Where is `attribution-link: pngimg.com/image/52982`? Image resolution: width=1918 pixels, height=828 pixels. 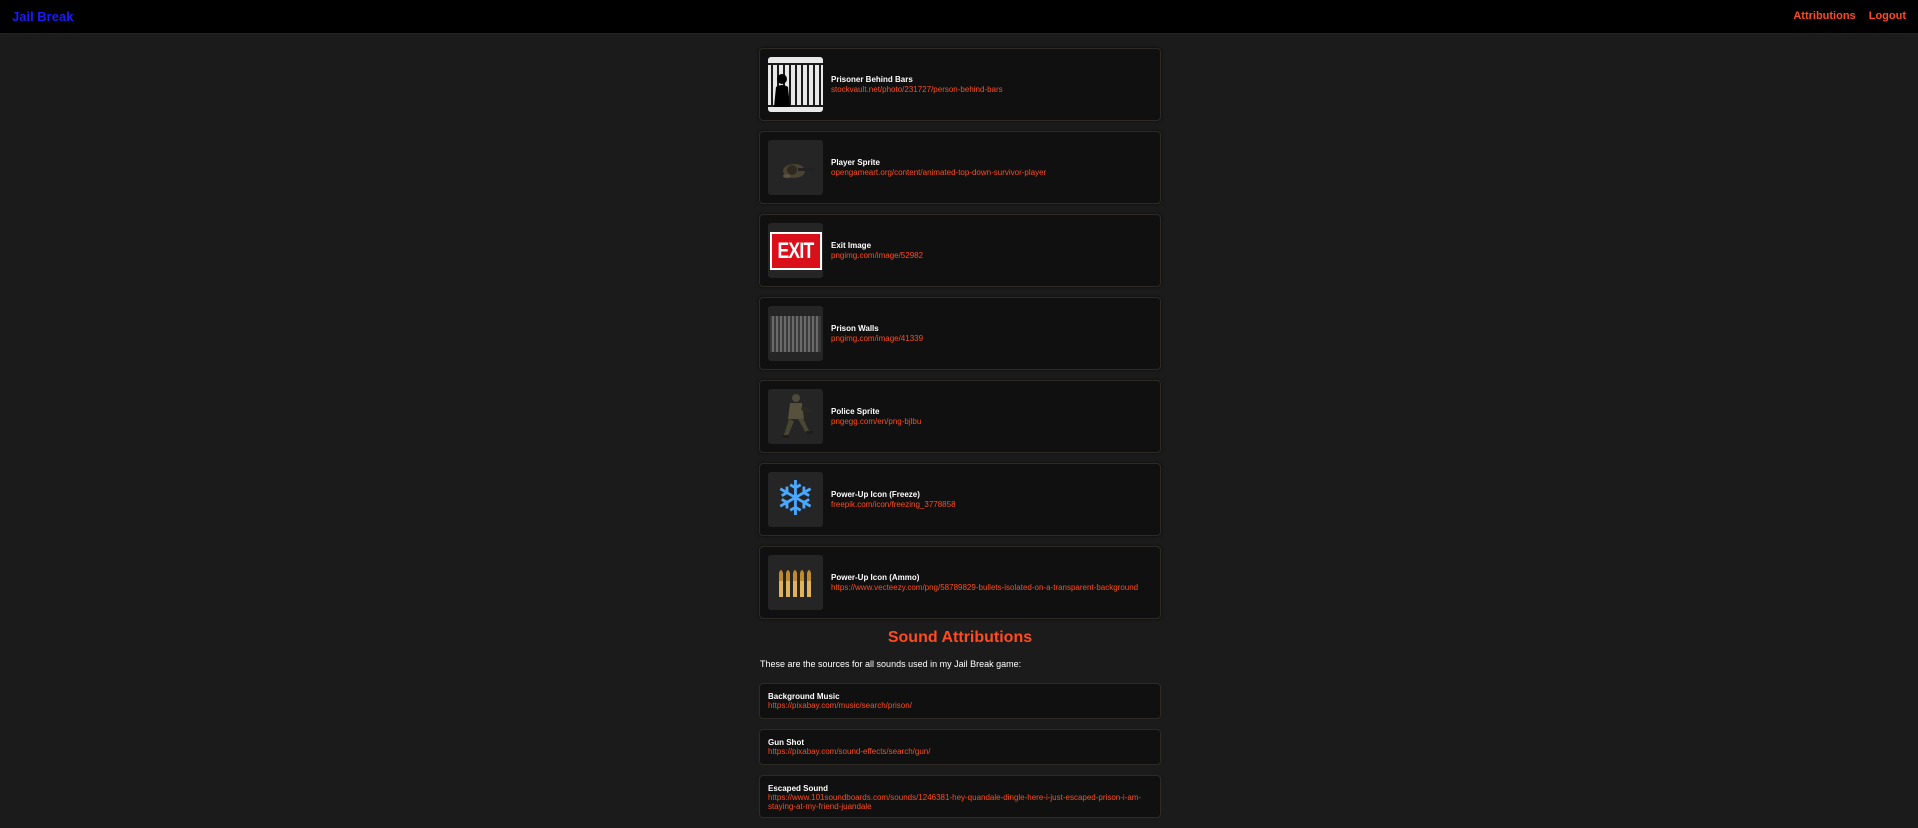 attribution-link: pngimg.com/image/52982 is located at coordinates (877, 256).